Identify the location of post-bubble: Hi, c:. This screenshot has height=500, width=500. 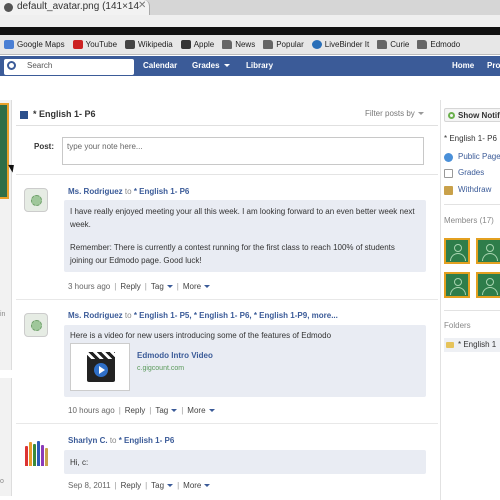
(245, 462).